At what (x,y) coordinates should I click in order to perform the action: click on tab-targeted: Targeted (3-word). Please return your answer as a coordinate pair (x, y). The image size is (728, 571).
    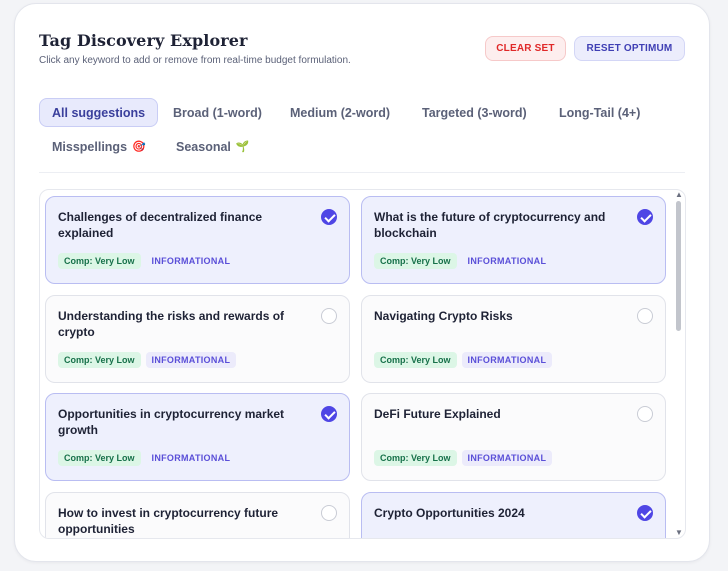
    Looking at the image, I should click on (474, 112).